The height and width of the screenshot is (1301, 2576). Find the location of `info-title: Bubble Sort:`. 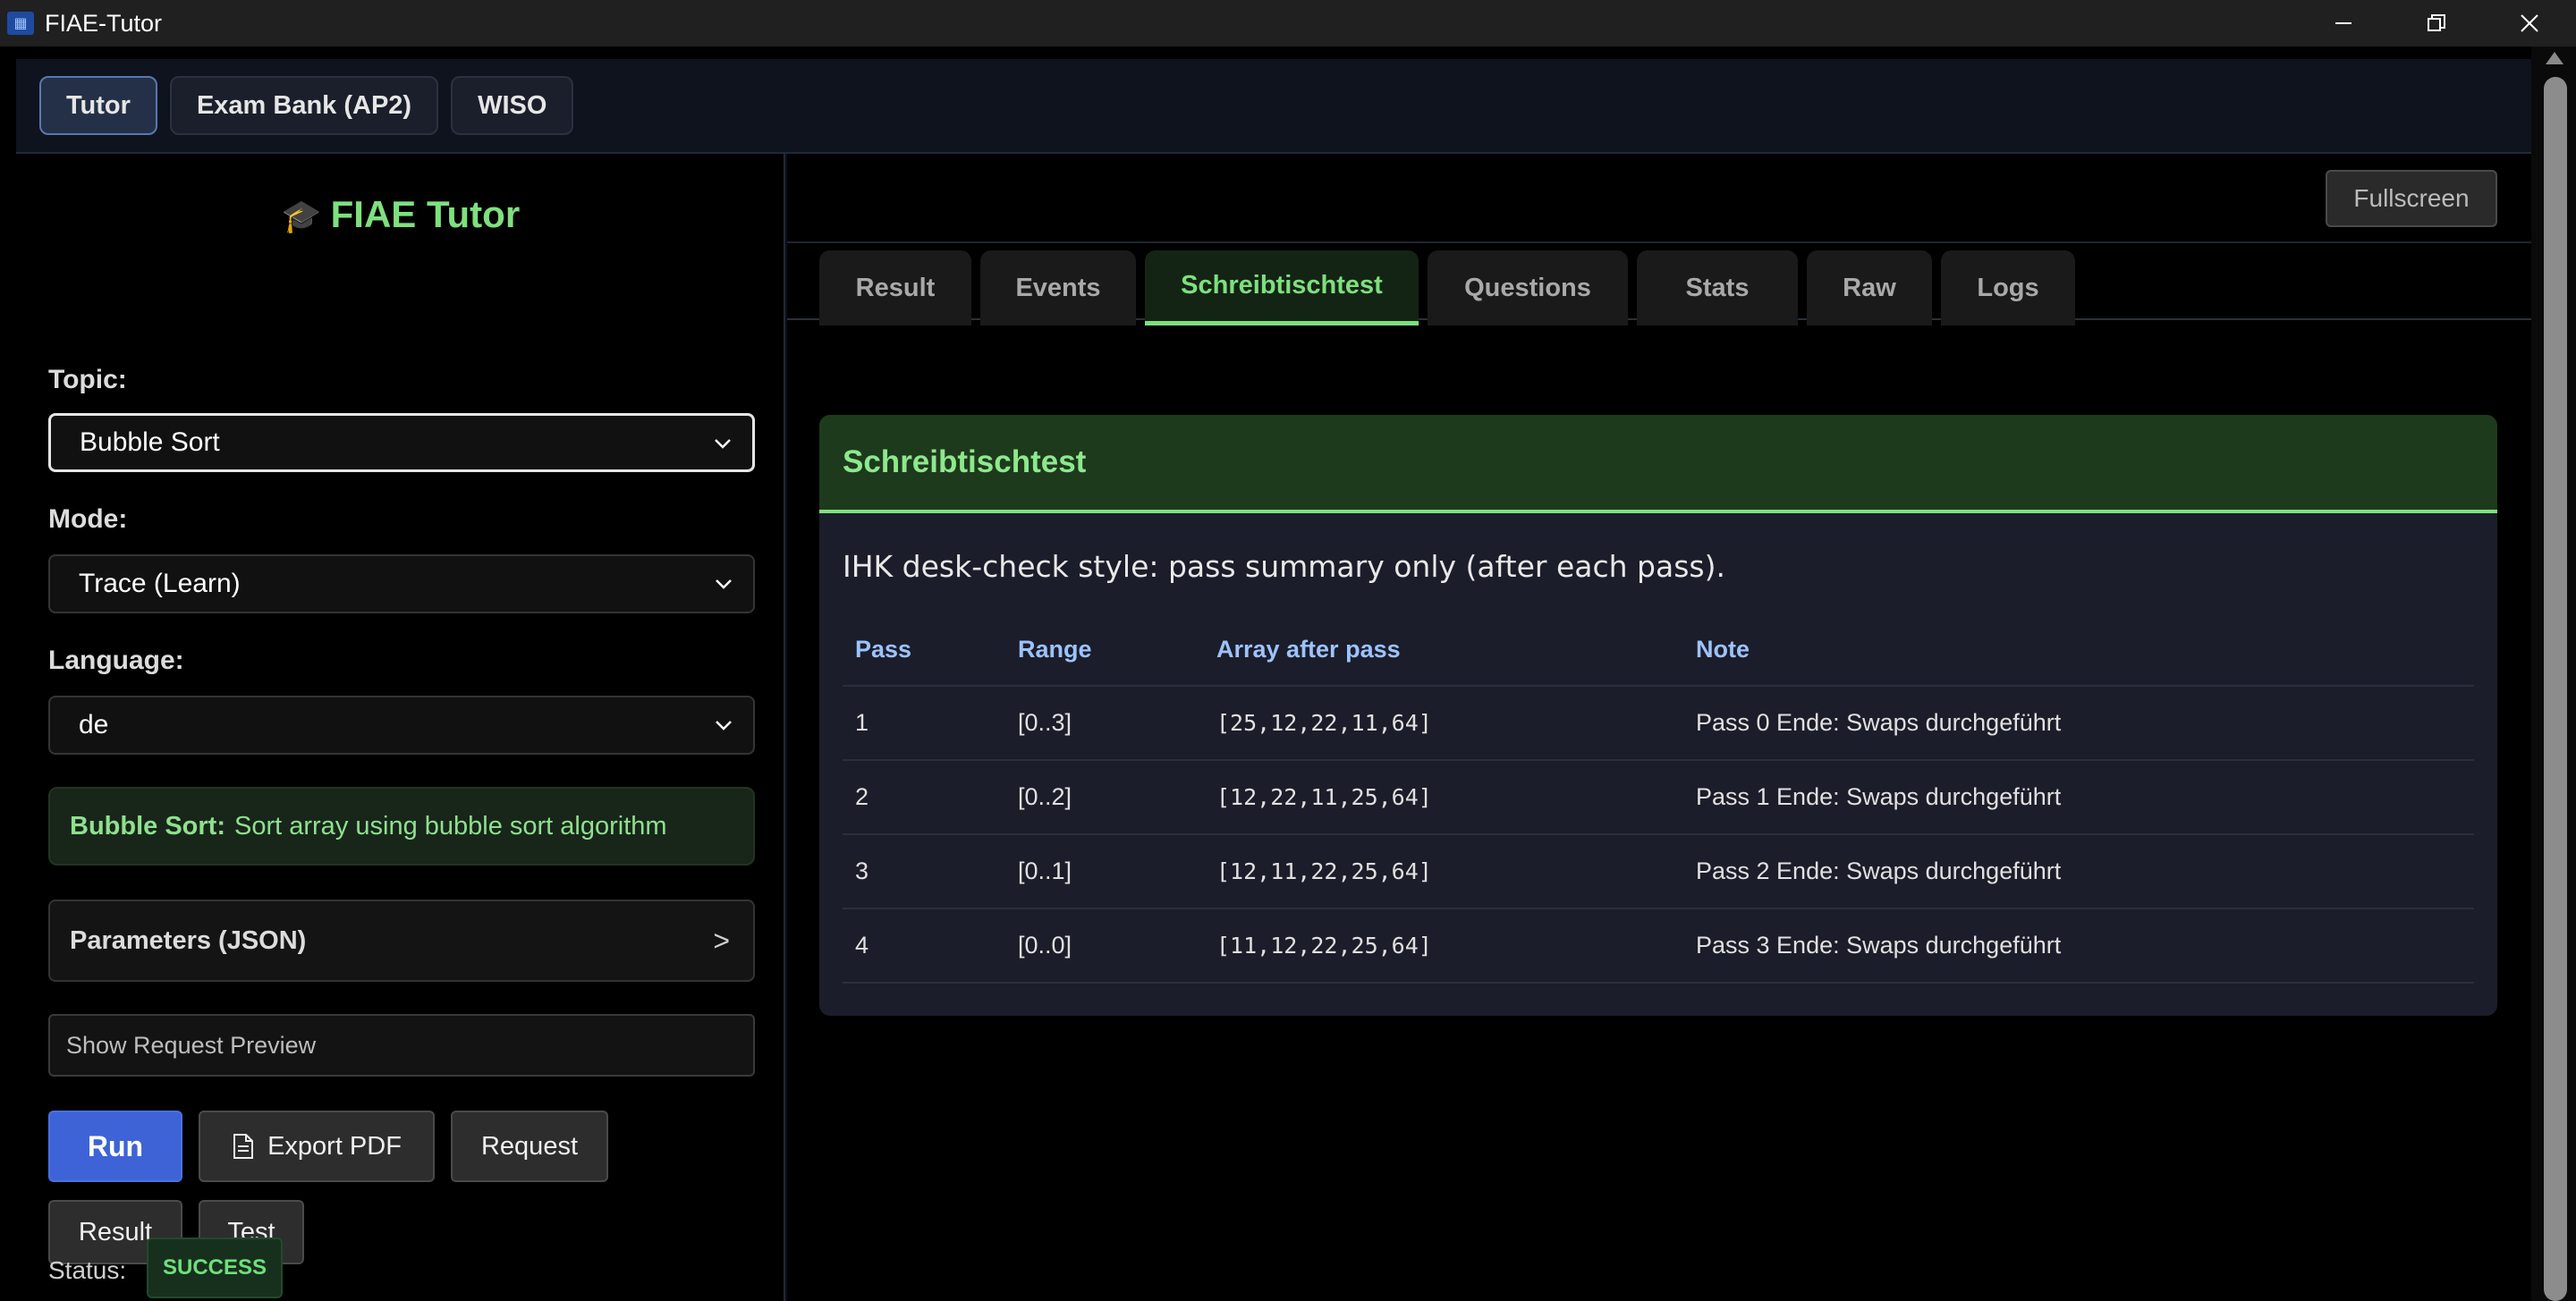

info-title: Bubble Sort: is located at coordinates (147, 826).